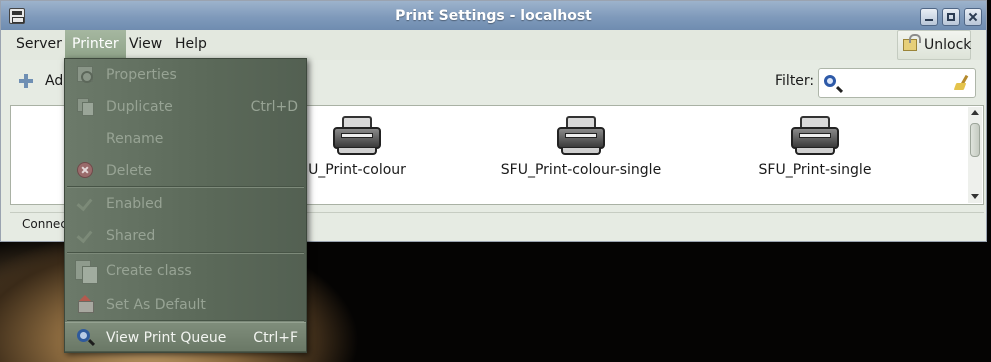  Describe the element at coordinates (166, 338) in the screenshot. I see `menu-item-label: View Print Queue` at that location.